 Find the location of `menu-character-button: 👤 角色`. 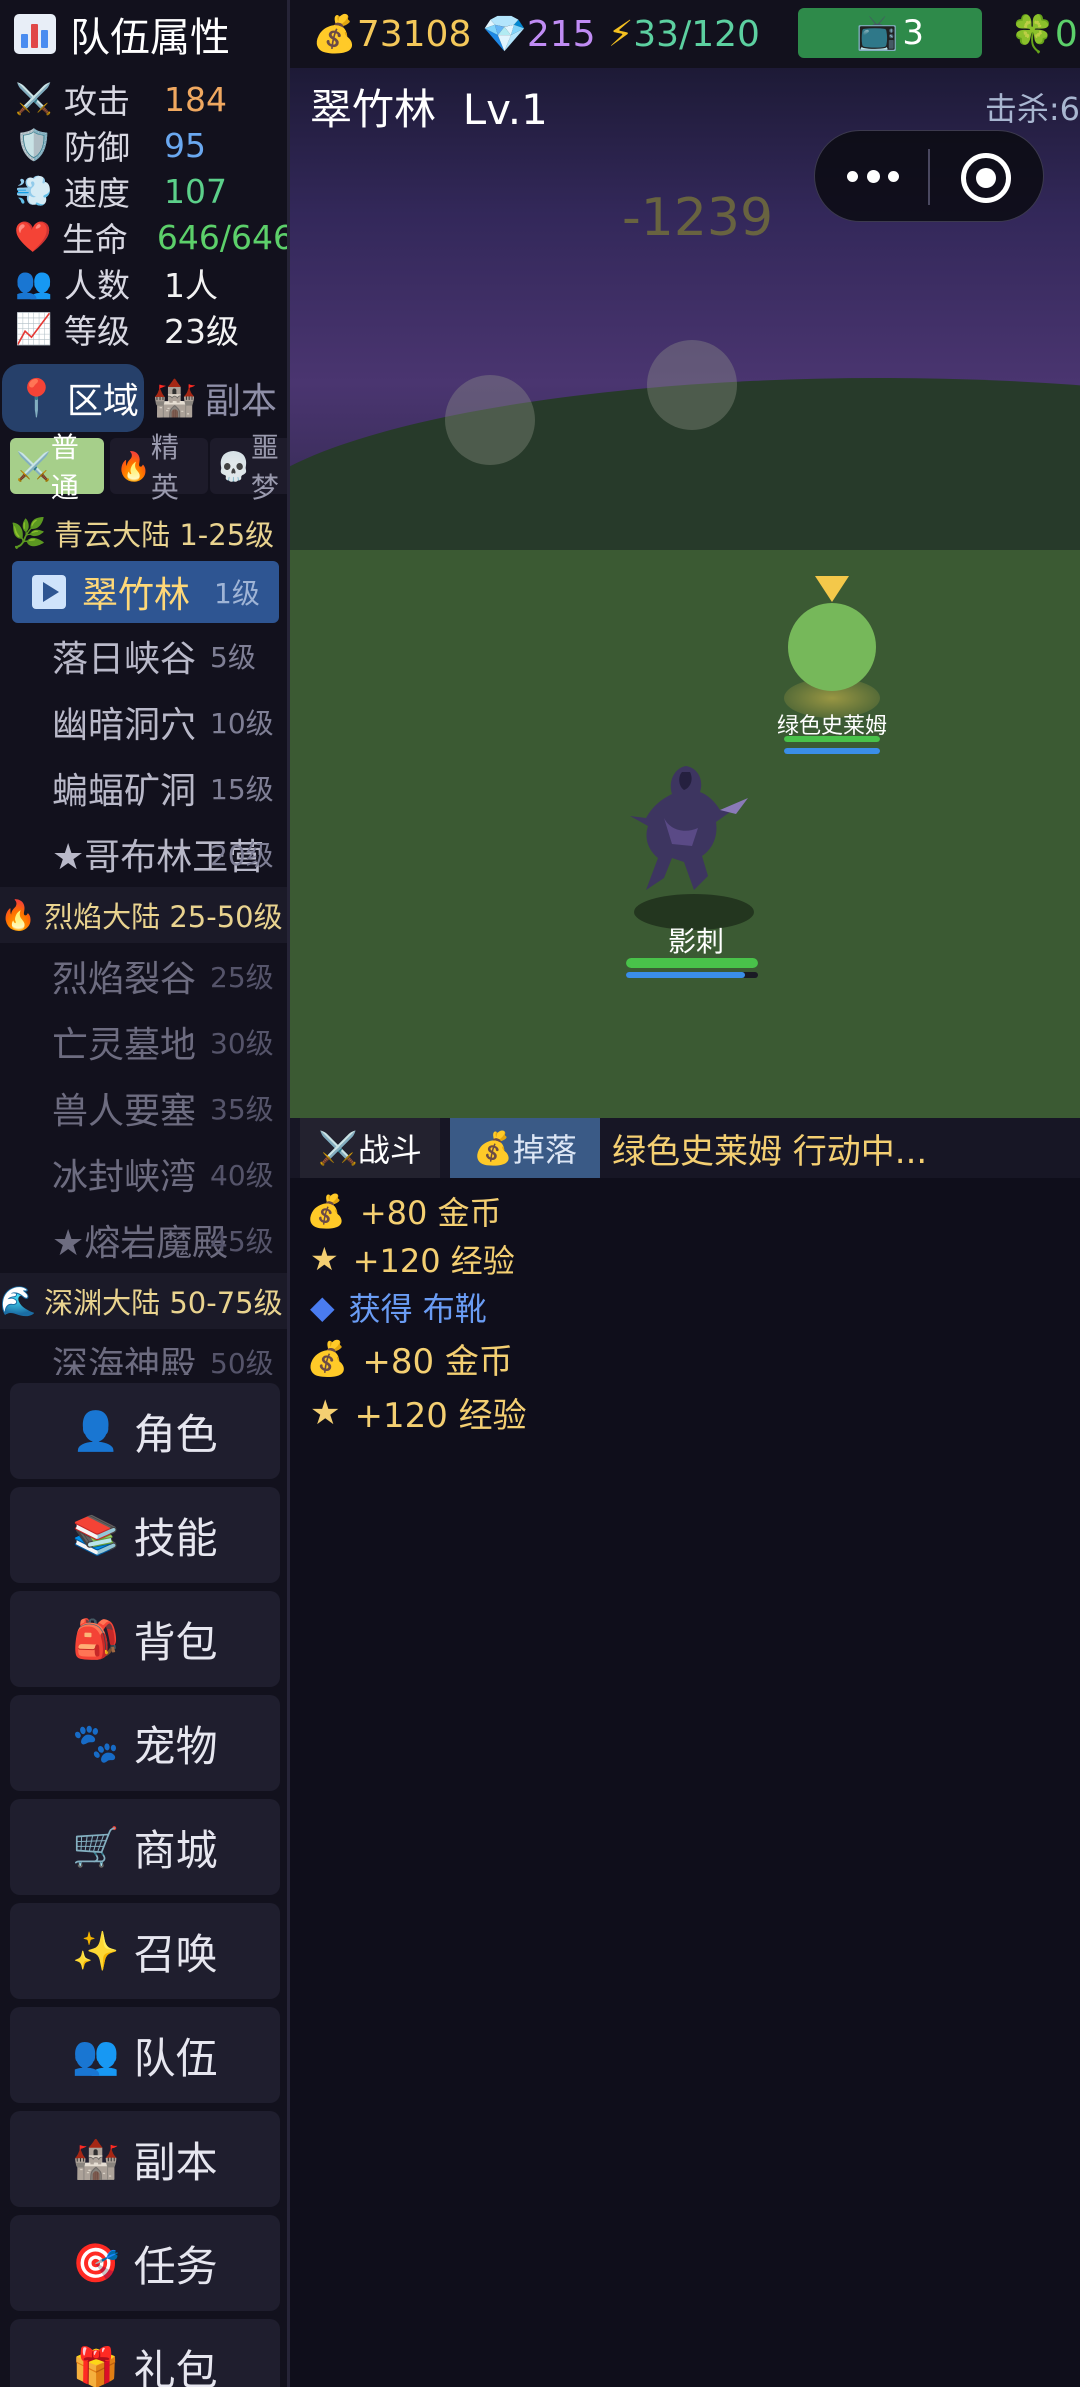

menu-character-button: 👤 角色 is located at coordinates (145, 1431).